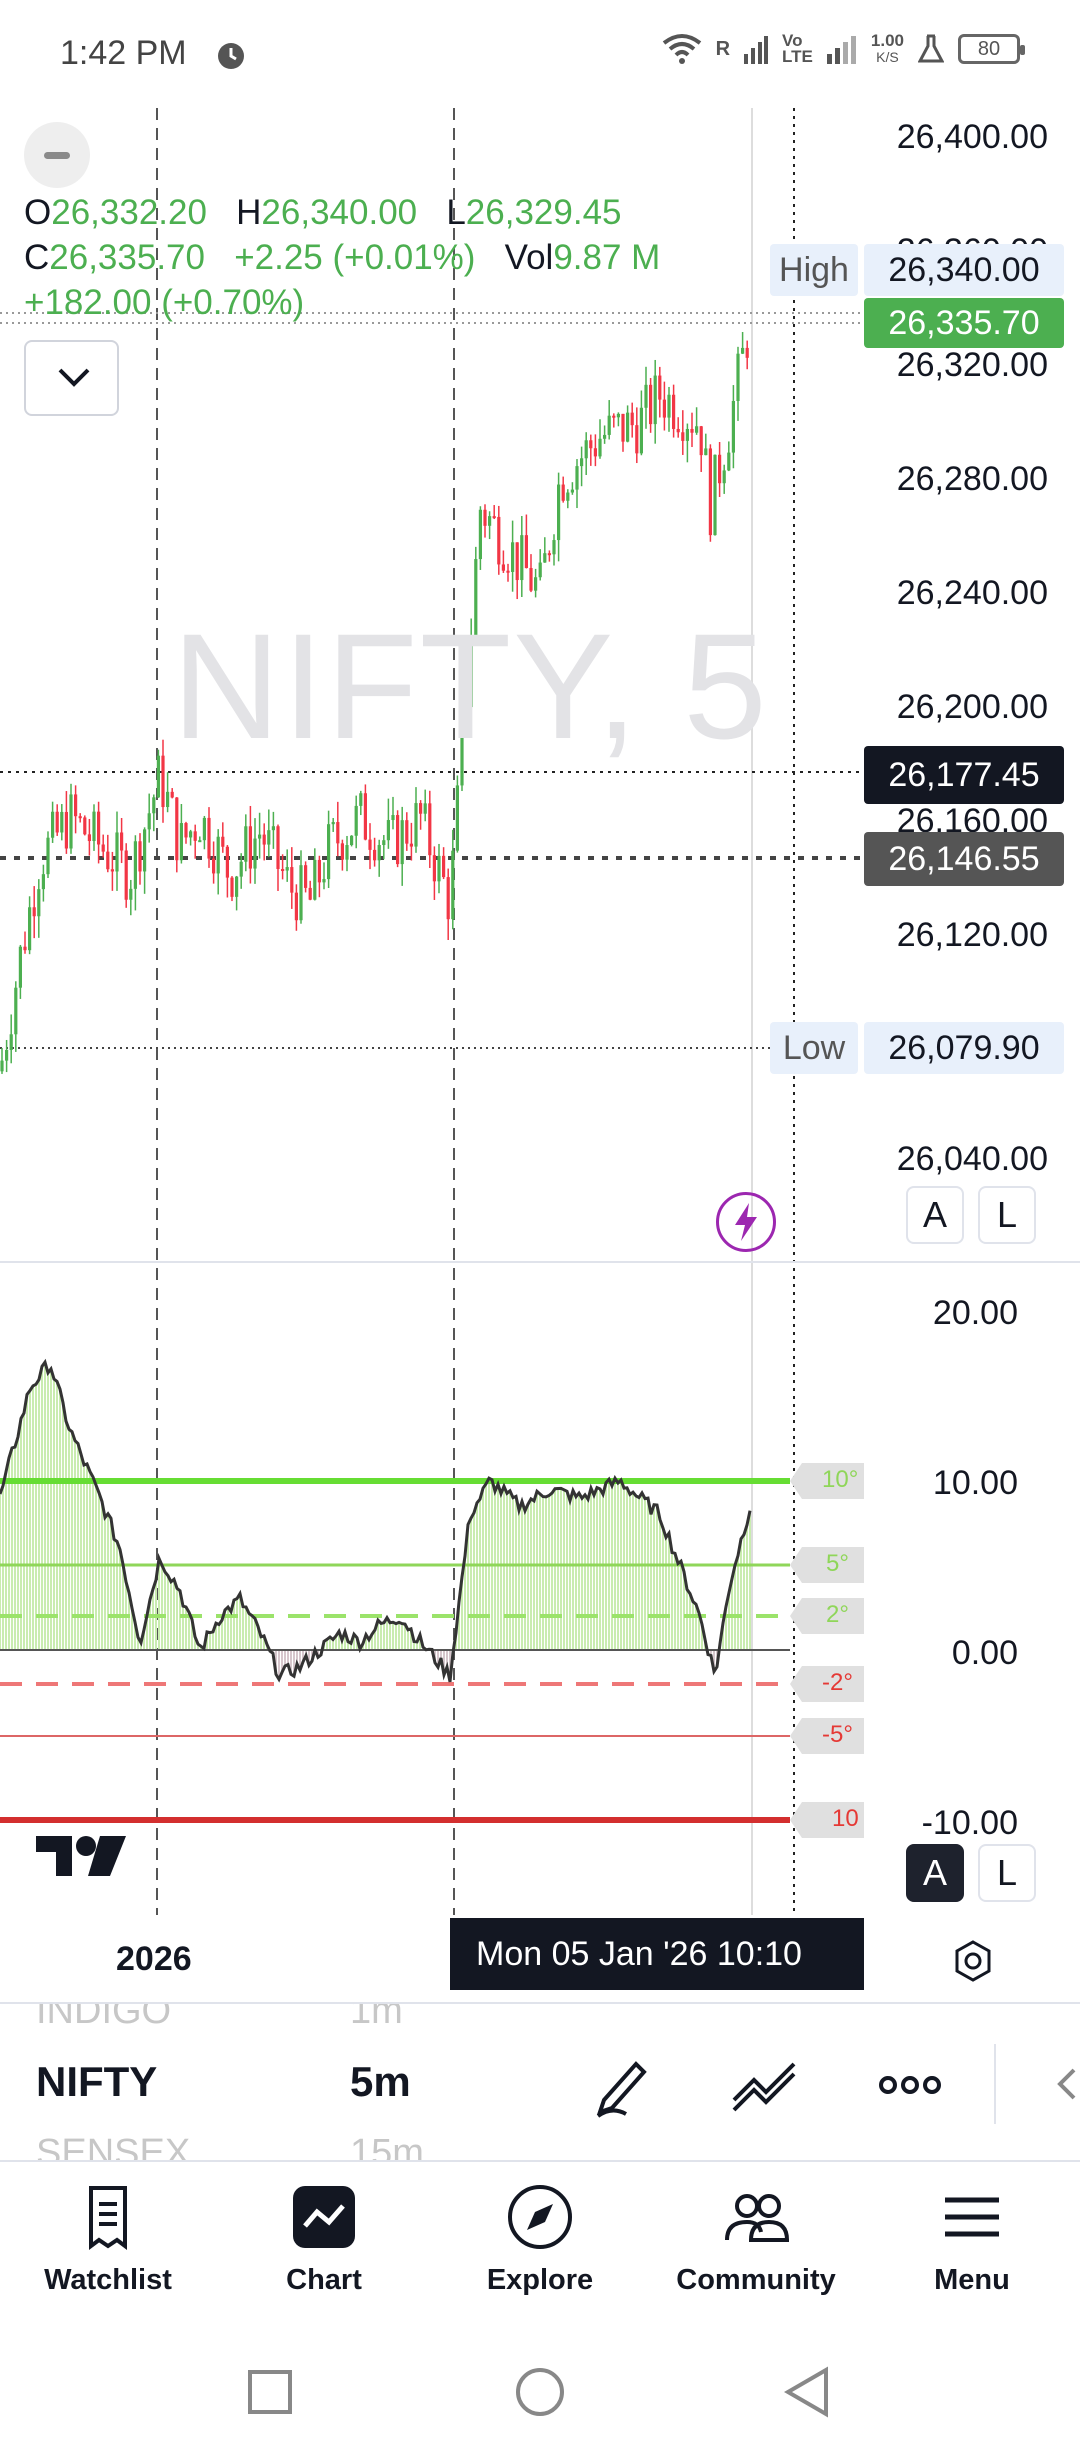  I want to click on pencil-icon, so click(622, 2086).